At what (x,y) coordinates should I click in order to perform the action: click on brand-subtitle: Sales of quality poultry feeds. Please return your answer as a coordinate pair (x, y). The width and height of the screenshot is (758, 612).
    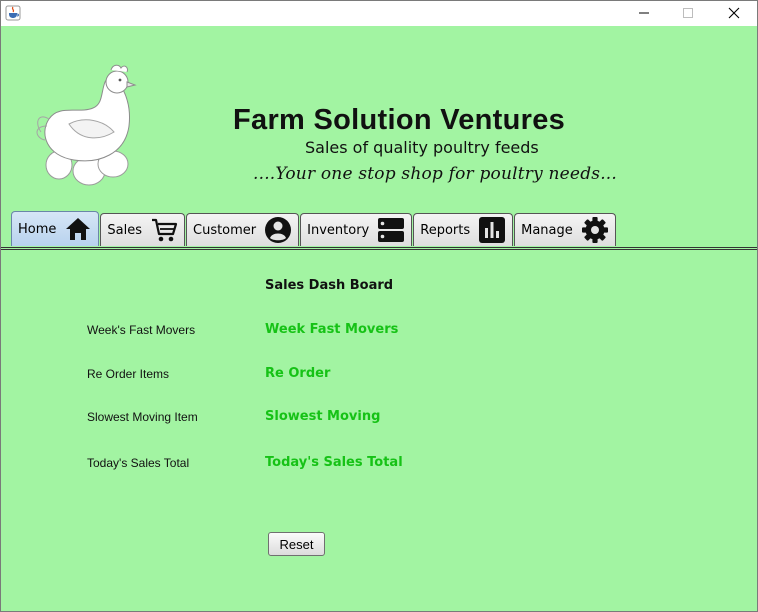
    Looking at the image, I should click on (422, 147).